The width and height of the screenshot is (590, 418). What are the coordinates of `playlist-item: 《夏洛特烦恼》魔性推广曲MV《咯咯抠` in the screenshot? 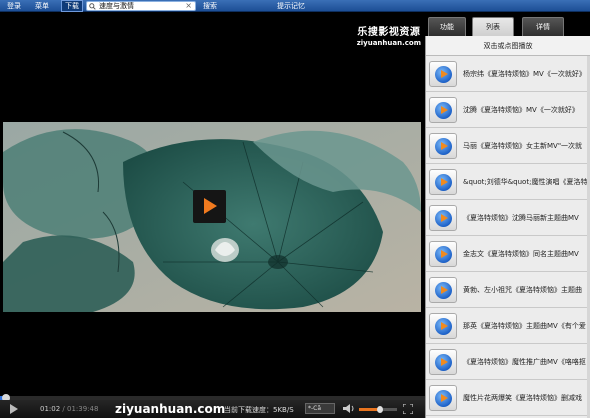 It's located at (508, 362).